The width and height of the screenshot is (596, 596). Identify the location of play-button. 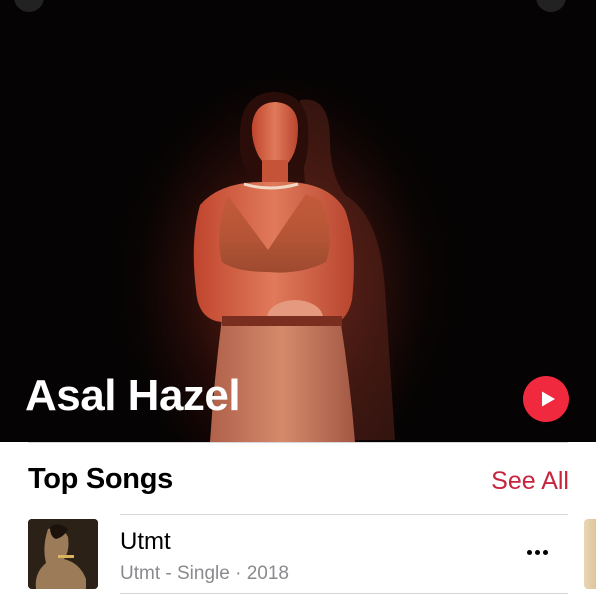
(546, 399).